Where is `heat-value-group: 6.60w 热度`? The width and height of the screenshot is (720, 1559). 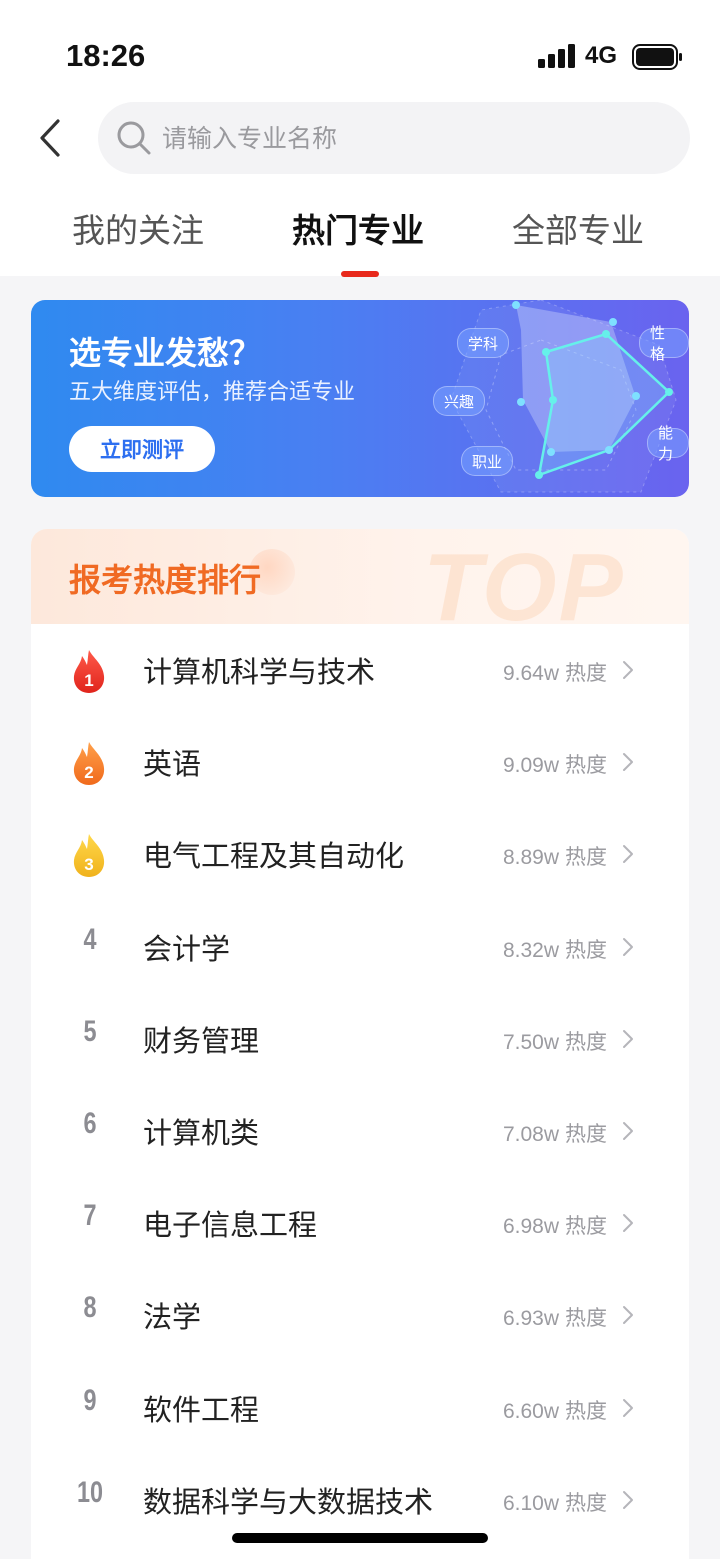 heat-value-group: 6.60w 热度 is located at coordinates (555, 1410).